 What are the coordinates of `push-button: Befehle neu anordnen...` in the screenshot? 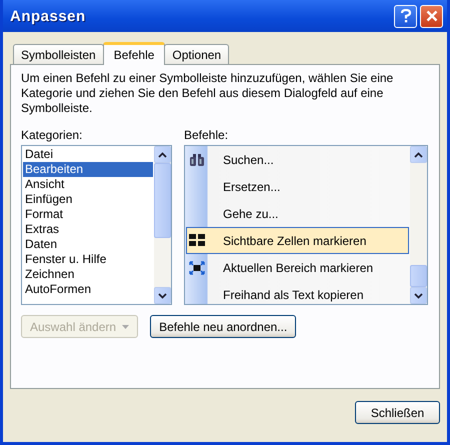 It's located at (223, 326).